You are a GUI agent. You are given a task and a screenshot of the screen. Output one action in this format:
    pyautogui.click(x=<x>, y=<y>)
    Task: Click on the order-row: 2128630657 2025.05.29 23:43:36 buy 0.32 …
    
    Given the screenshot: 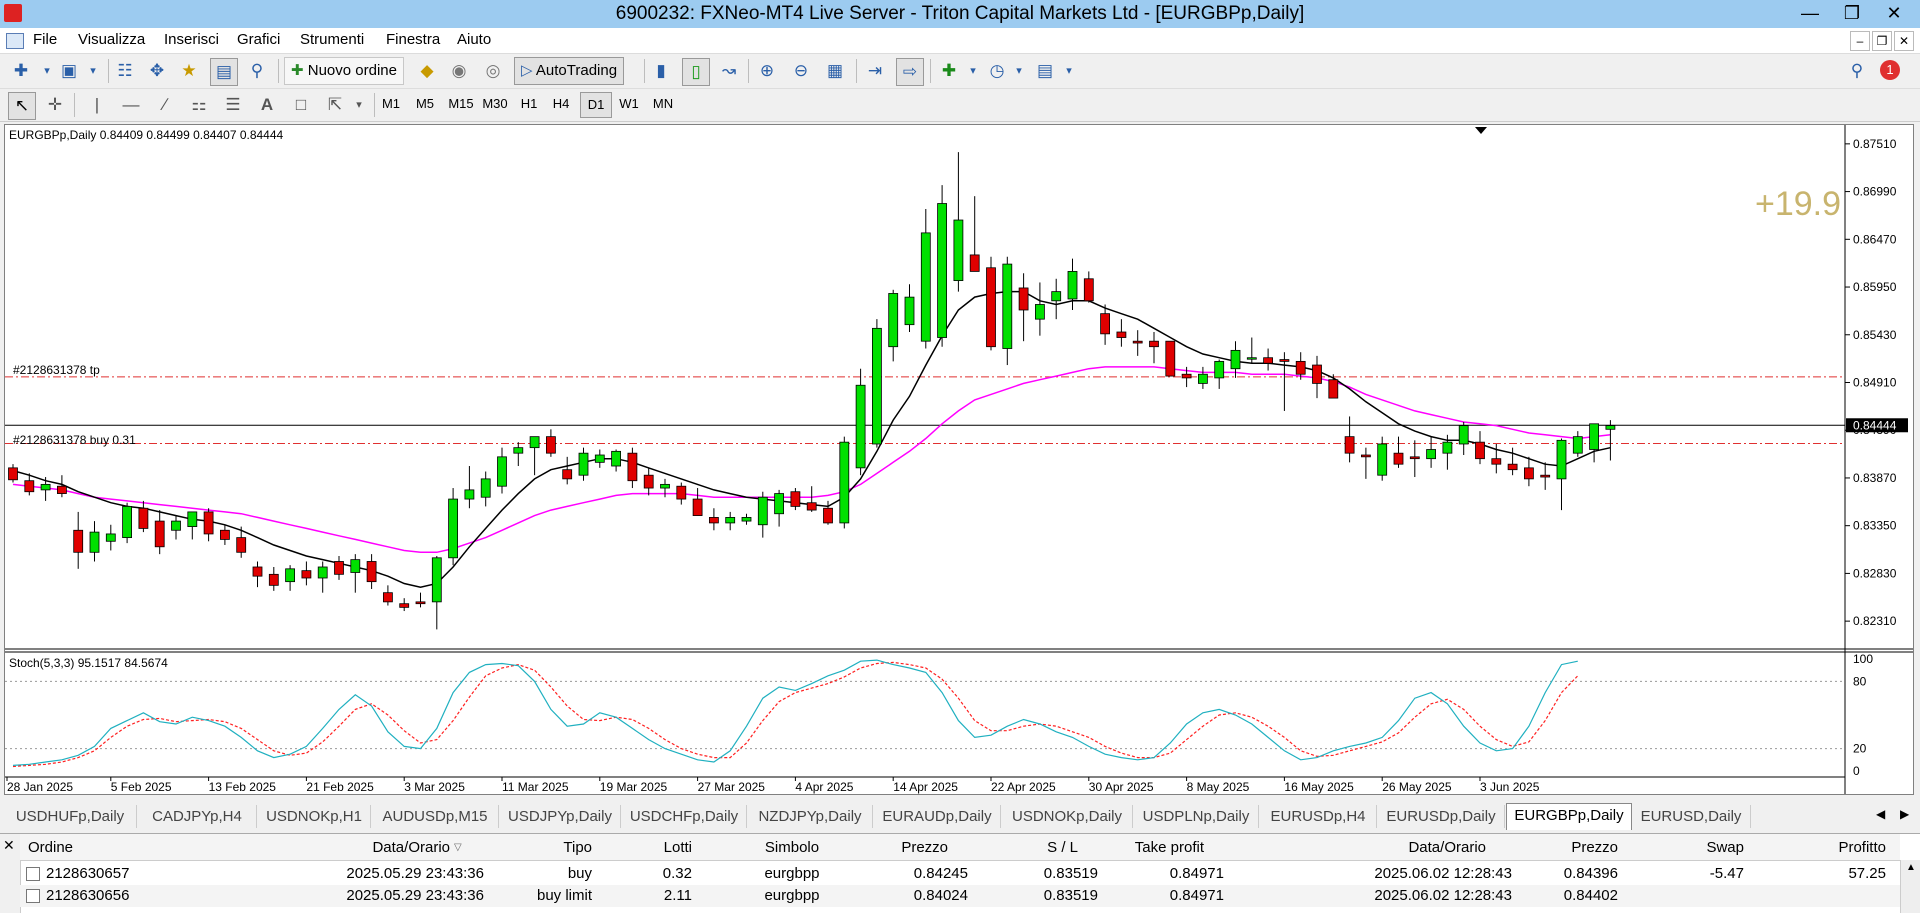 What is the action you would take?
    pyautogui.click(x=960, y=874)
    